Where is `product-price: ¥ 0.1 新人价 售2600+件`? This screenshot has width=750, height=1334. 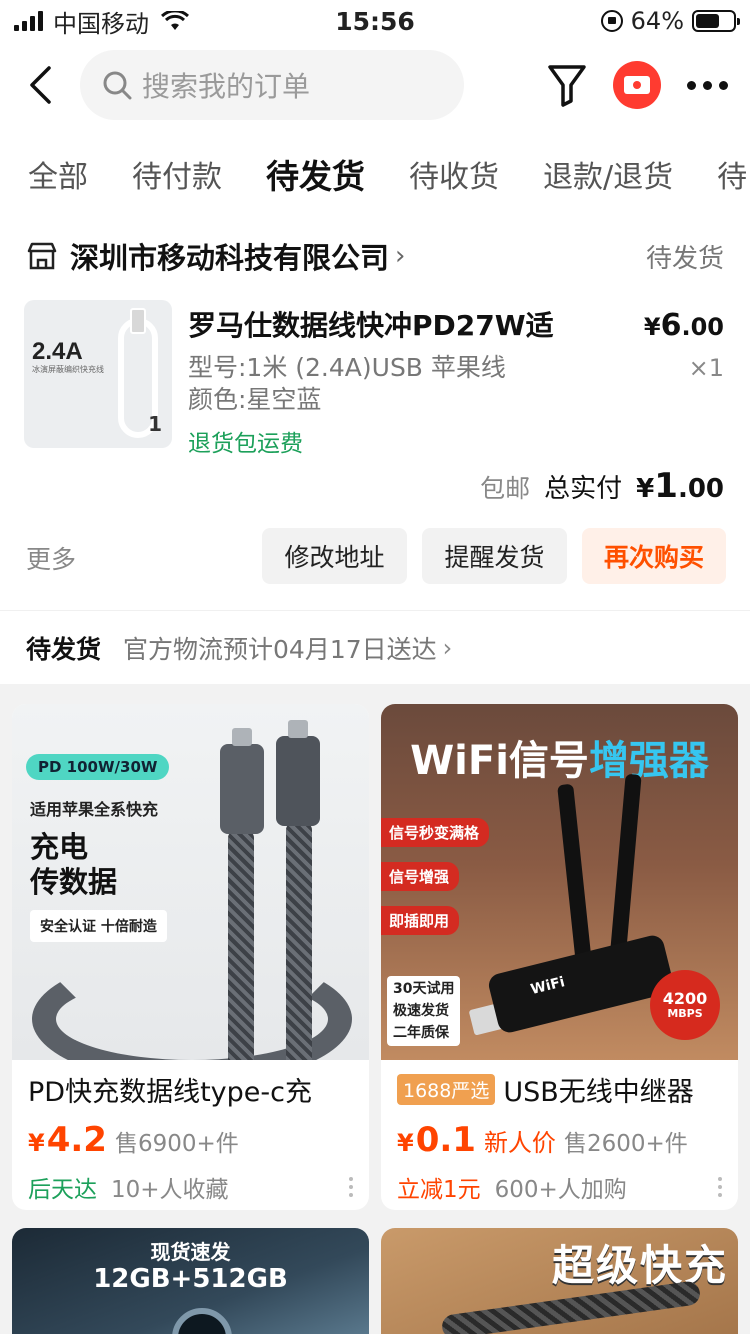
product-price: ¥ 0.1 新人价 售2600+件 is located at coordinates (542, 1140).